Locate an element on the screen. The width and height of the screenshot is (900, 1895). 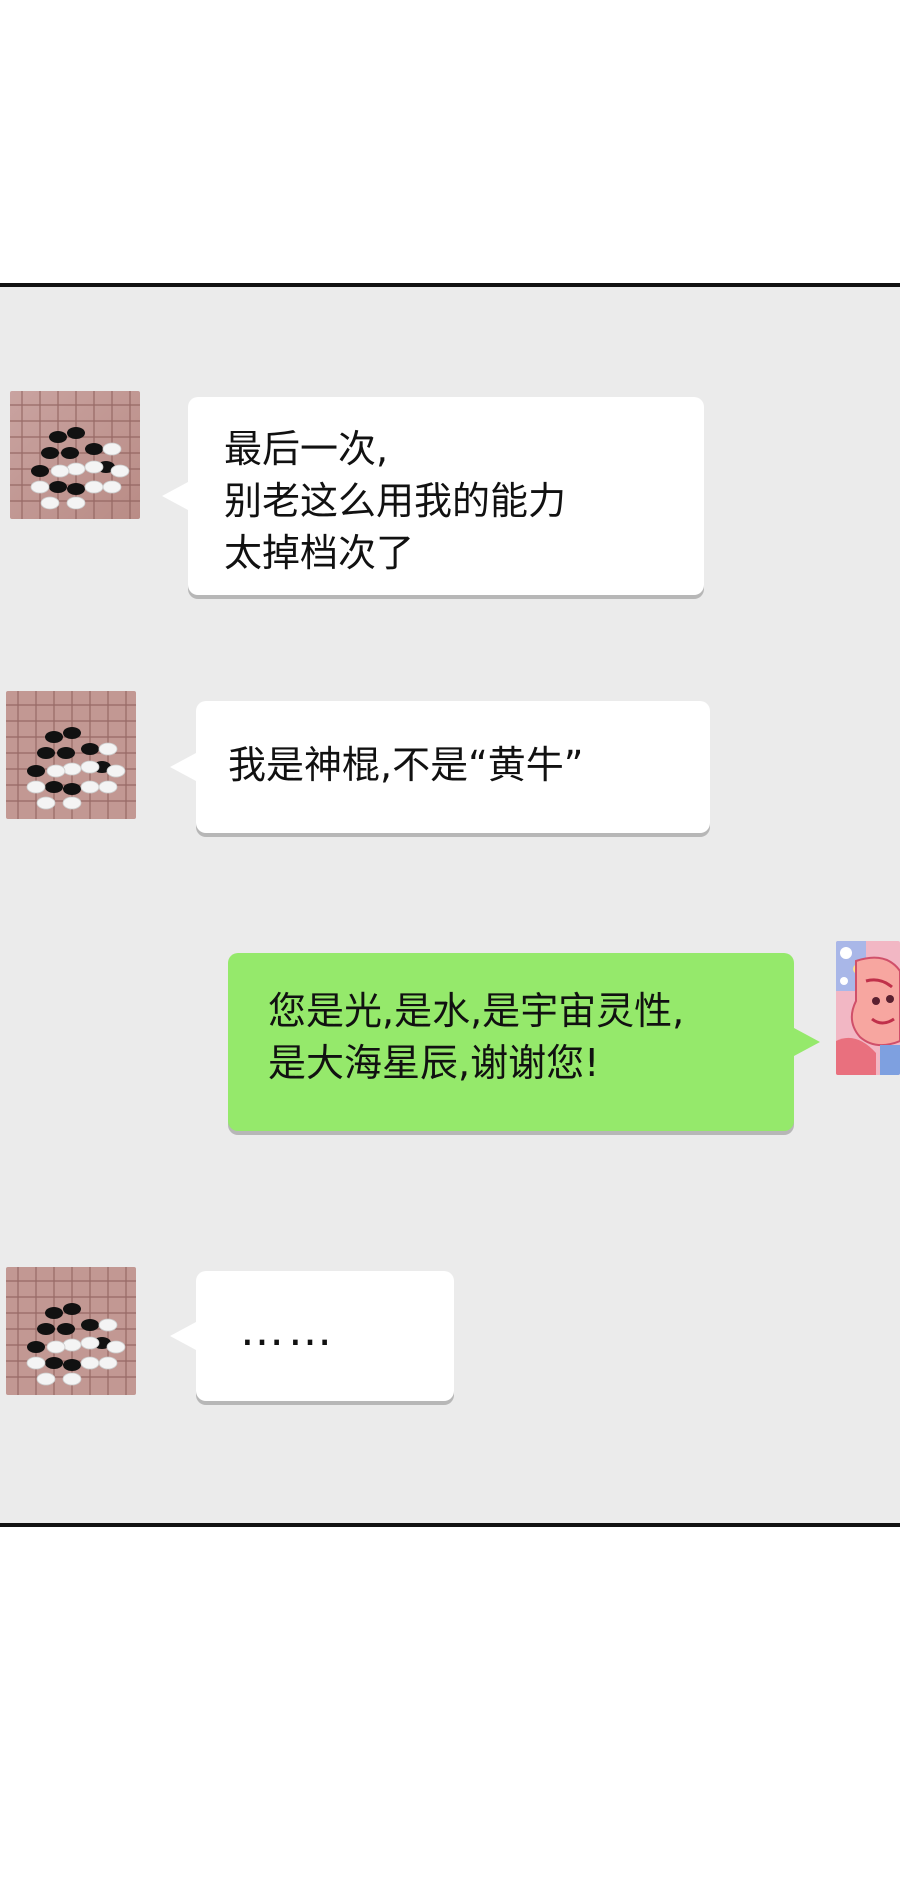
message-bubble-3: 您是光,是水,是宇宙灵性, 是大海星辰,谢谢您! is located at coordinates (524, 1042).